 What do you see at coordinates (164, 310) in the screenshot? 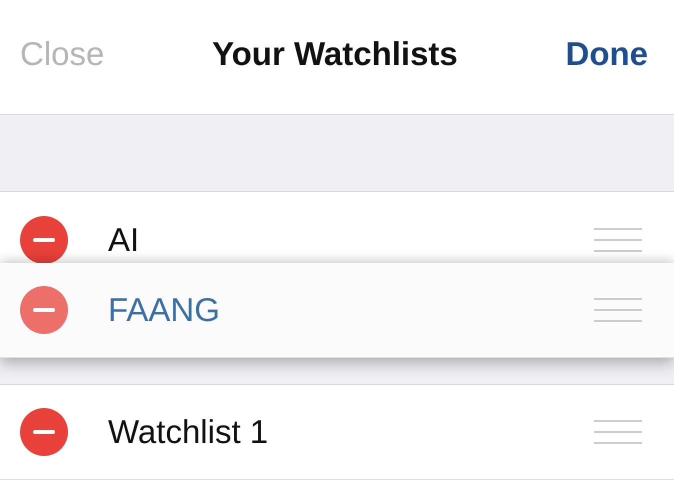
I see `watchlist-name: FAANG` at bounding box center [164, 310].